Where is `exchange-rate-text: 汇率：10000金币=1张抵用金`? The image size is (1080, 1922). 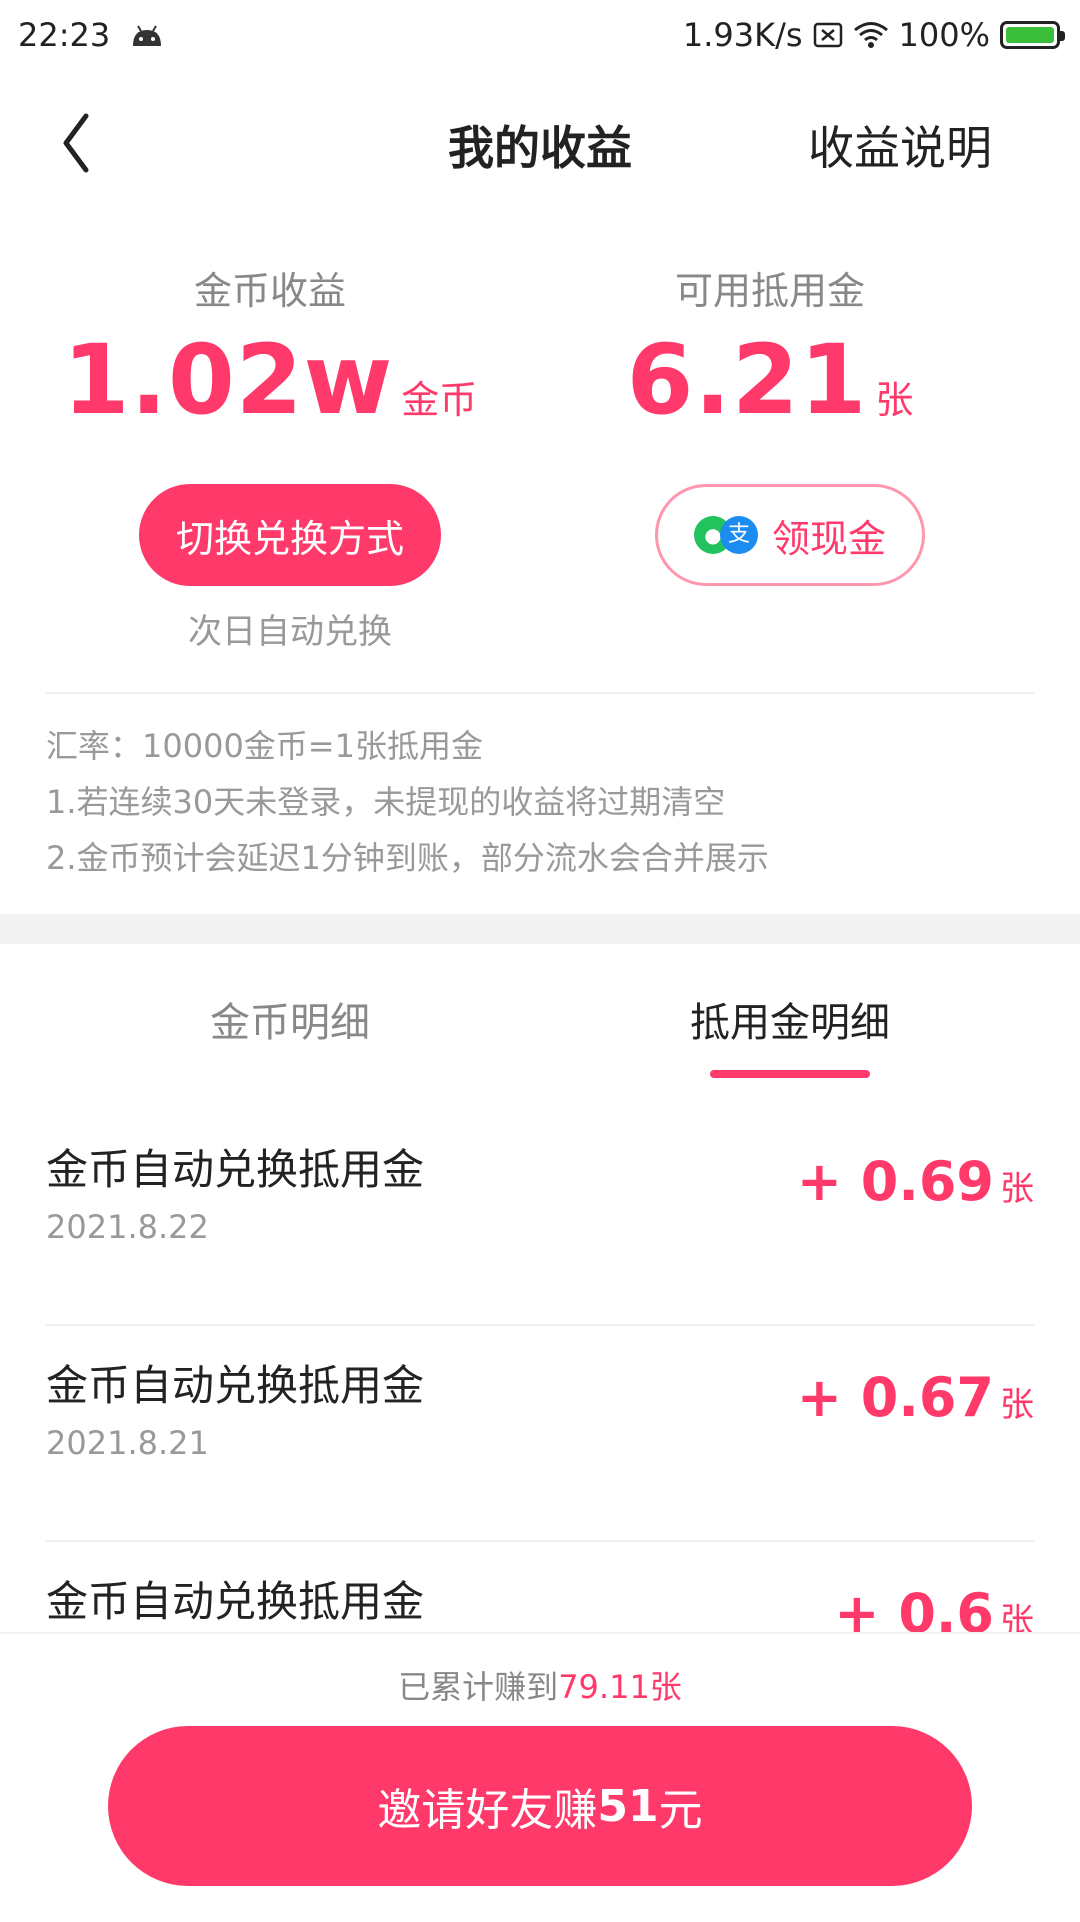
exchange-rate-text: 汇率：10000金币=1张抵用金 is located at coordinates (264, 746).